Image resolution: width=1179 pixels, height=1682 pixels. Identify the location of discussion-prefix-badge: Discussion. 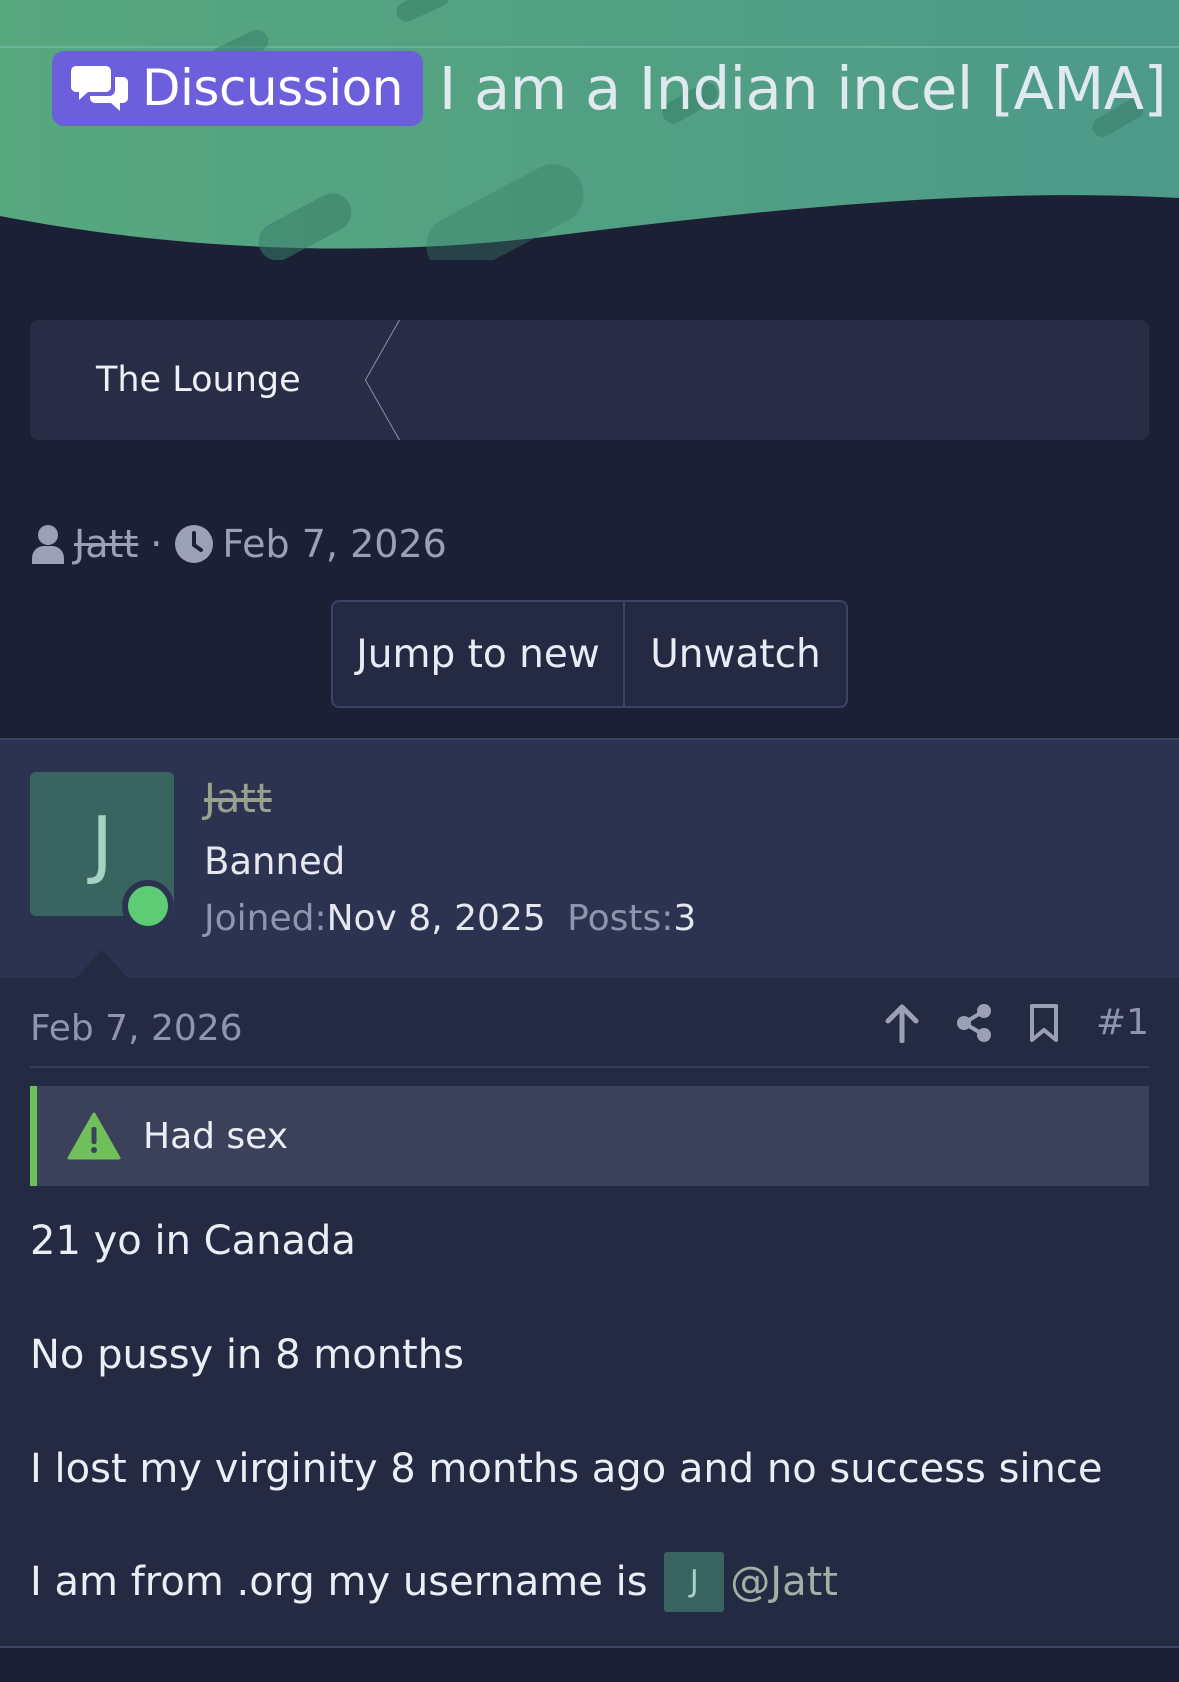
(237, 88).